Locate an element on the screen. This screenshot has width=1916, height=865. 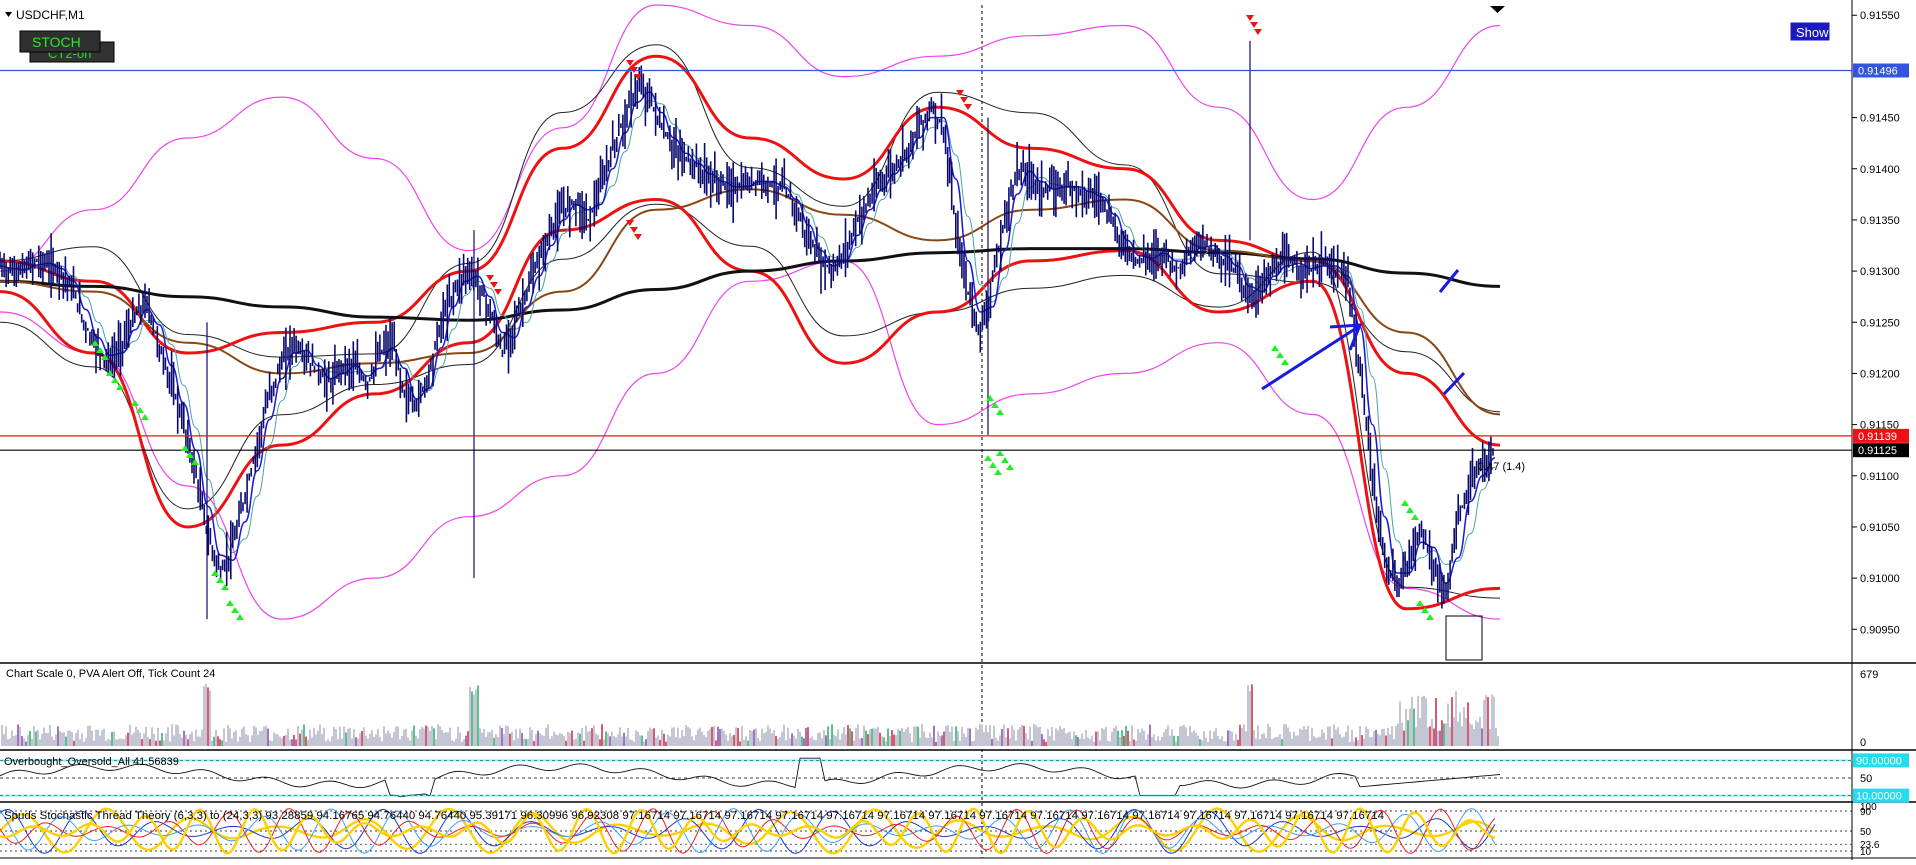
price-tick-label: 0.91100 is located at coordinates (1879, 477).